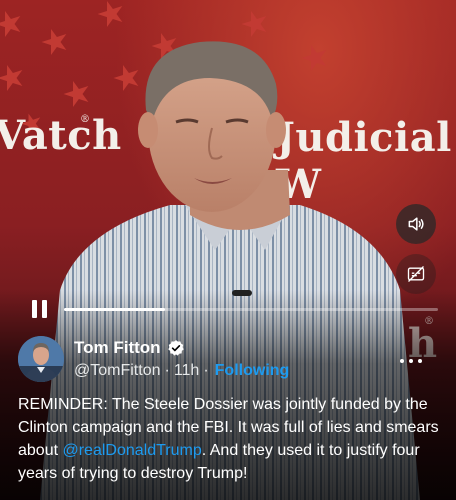 The width and height of the screenshot is (456, 500). I want to click on following-button: Following, so click(252, 371).